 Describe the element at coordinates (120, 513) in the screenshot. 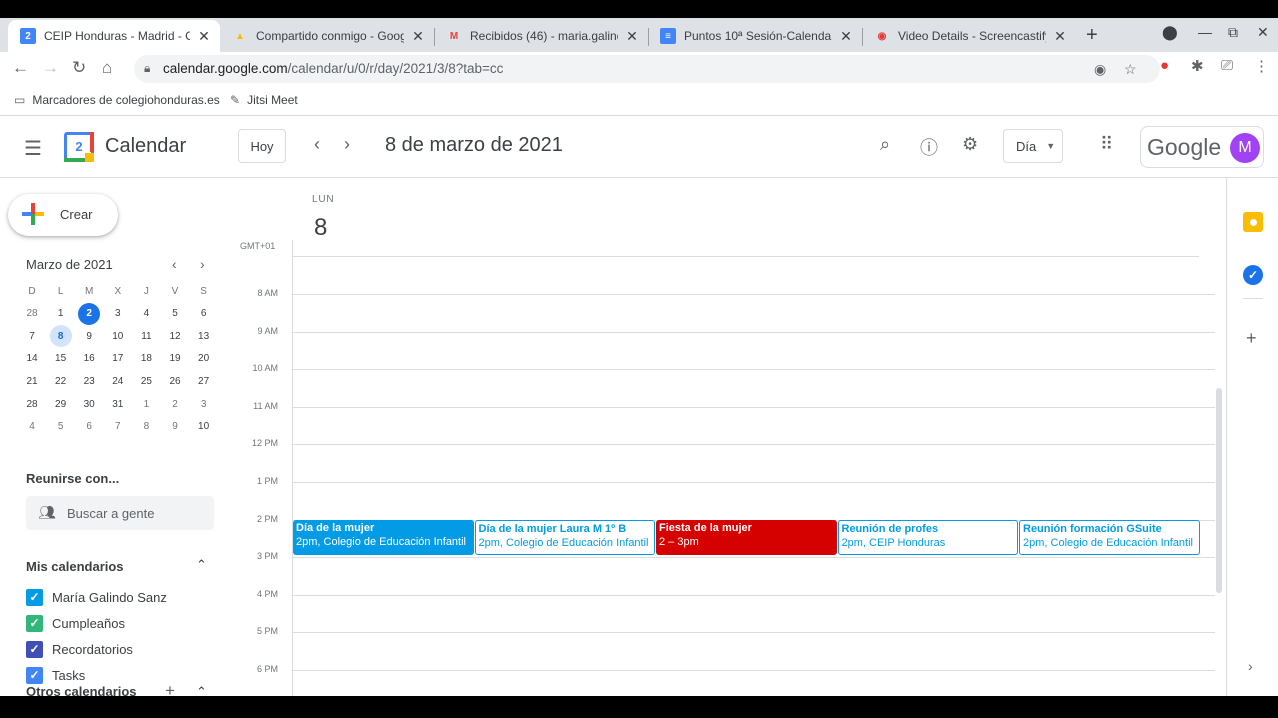

I see `people-search-input: 👥︎ Buscar a gente` at that location.